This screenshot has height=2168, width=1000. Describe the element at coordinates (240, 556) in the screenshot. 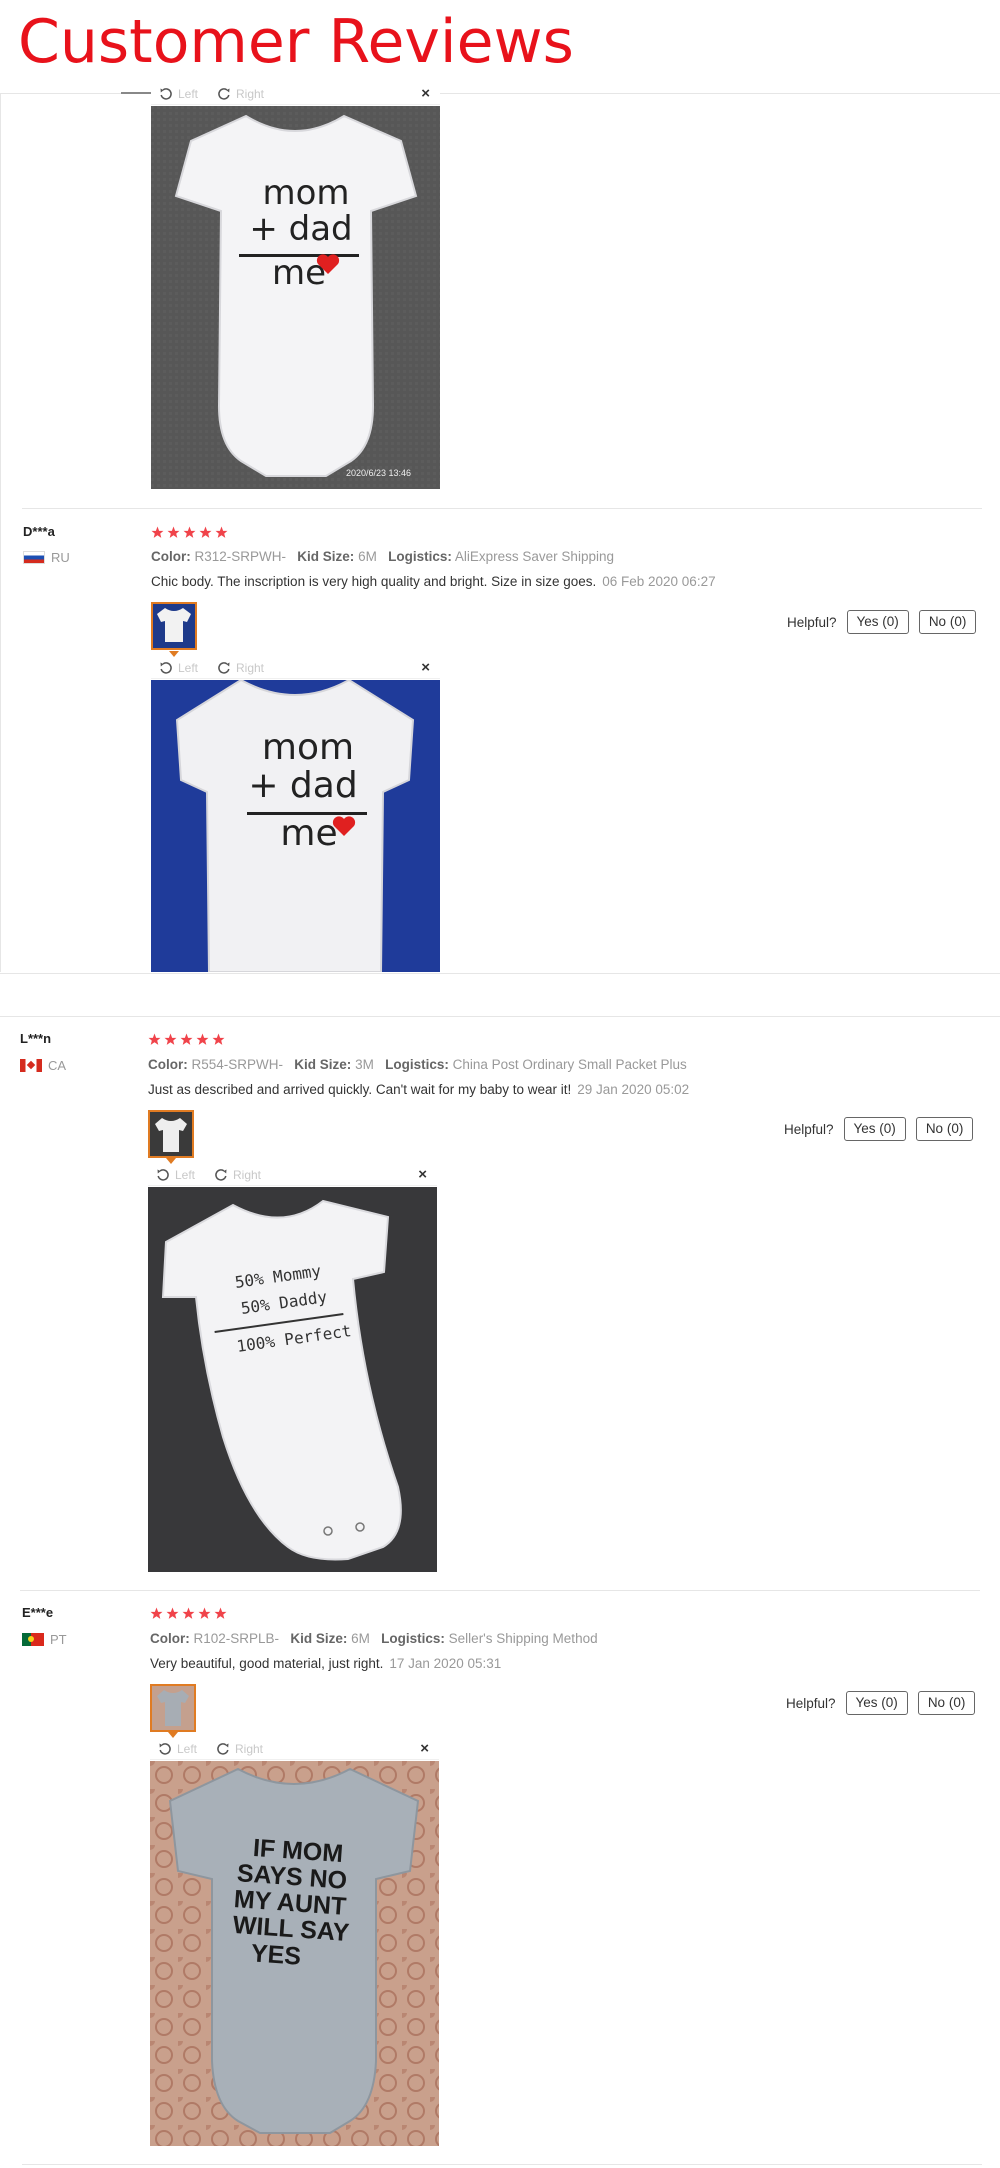

I see `color-value: R312-SRPWH-` at that location.